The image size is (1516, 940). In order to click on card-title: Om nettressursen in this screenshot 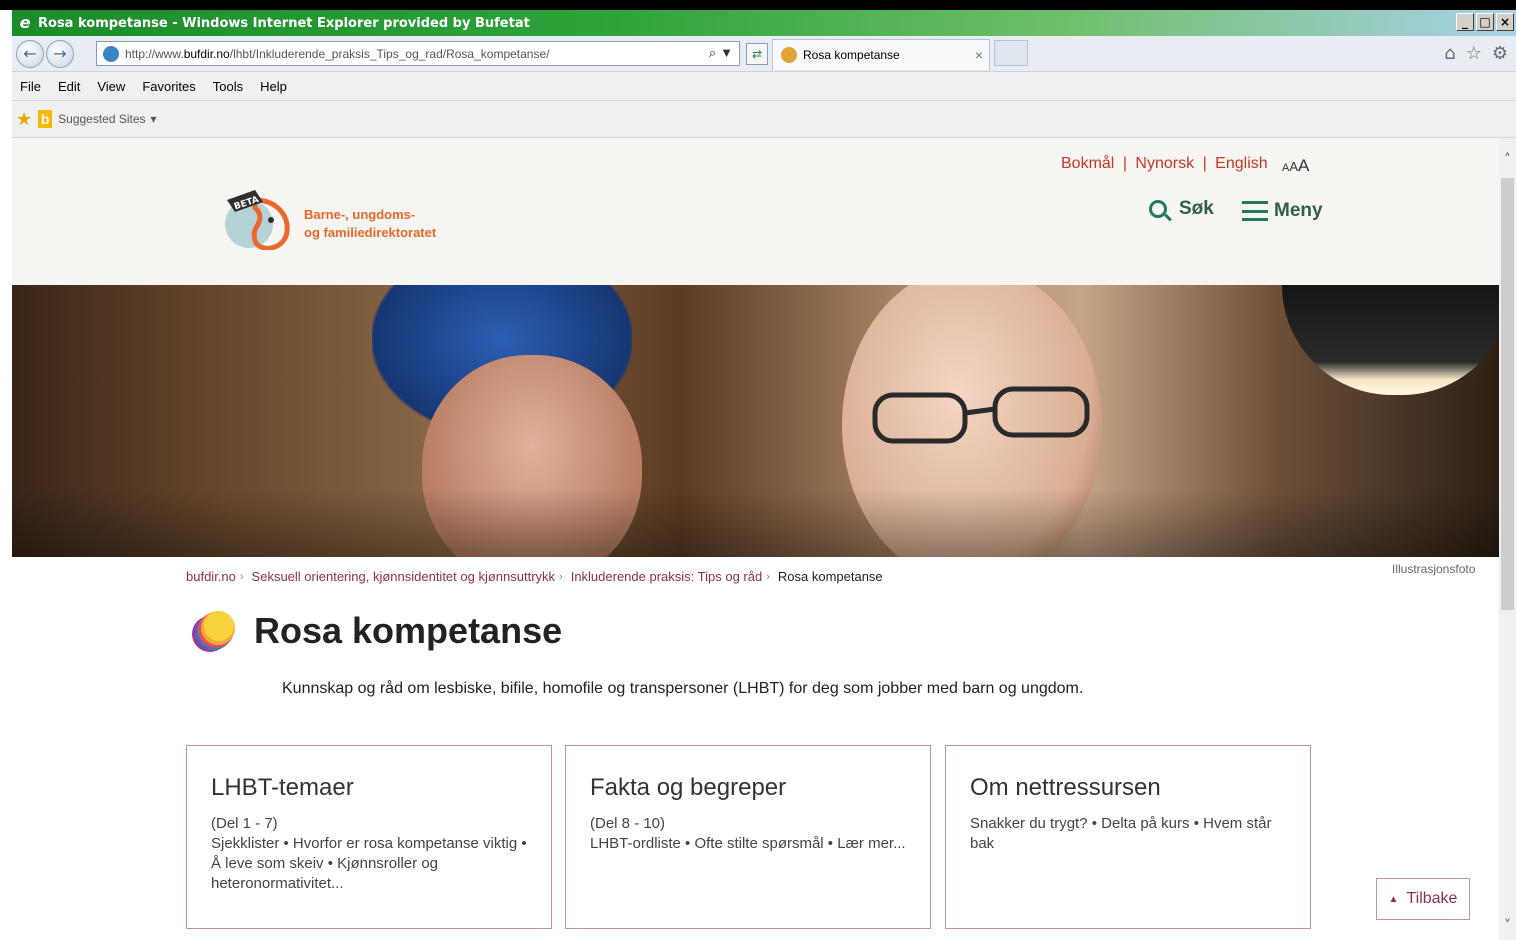, I will do `click(1065, 787)`.